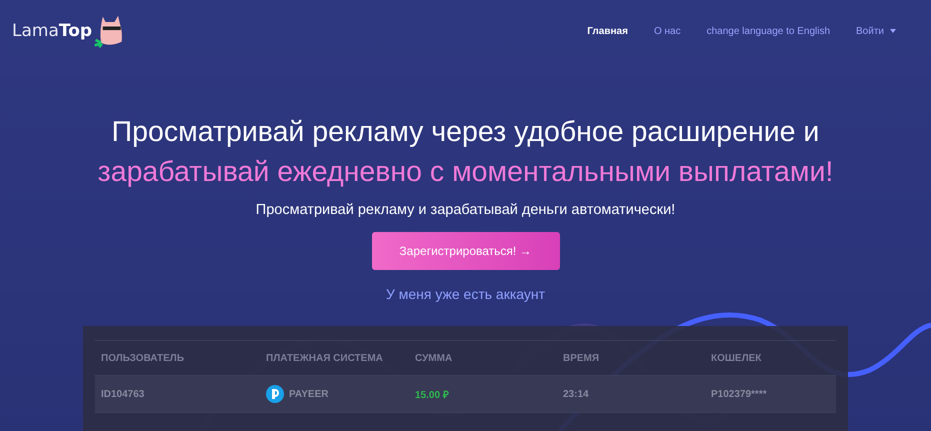 Image resolution: width=931 pixels, height=431 pixels. I want to click on table-row: ID104763 PAYEER 15.00 ₽ 23:14 P102379****, so click(465, 394).